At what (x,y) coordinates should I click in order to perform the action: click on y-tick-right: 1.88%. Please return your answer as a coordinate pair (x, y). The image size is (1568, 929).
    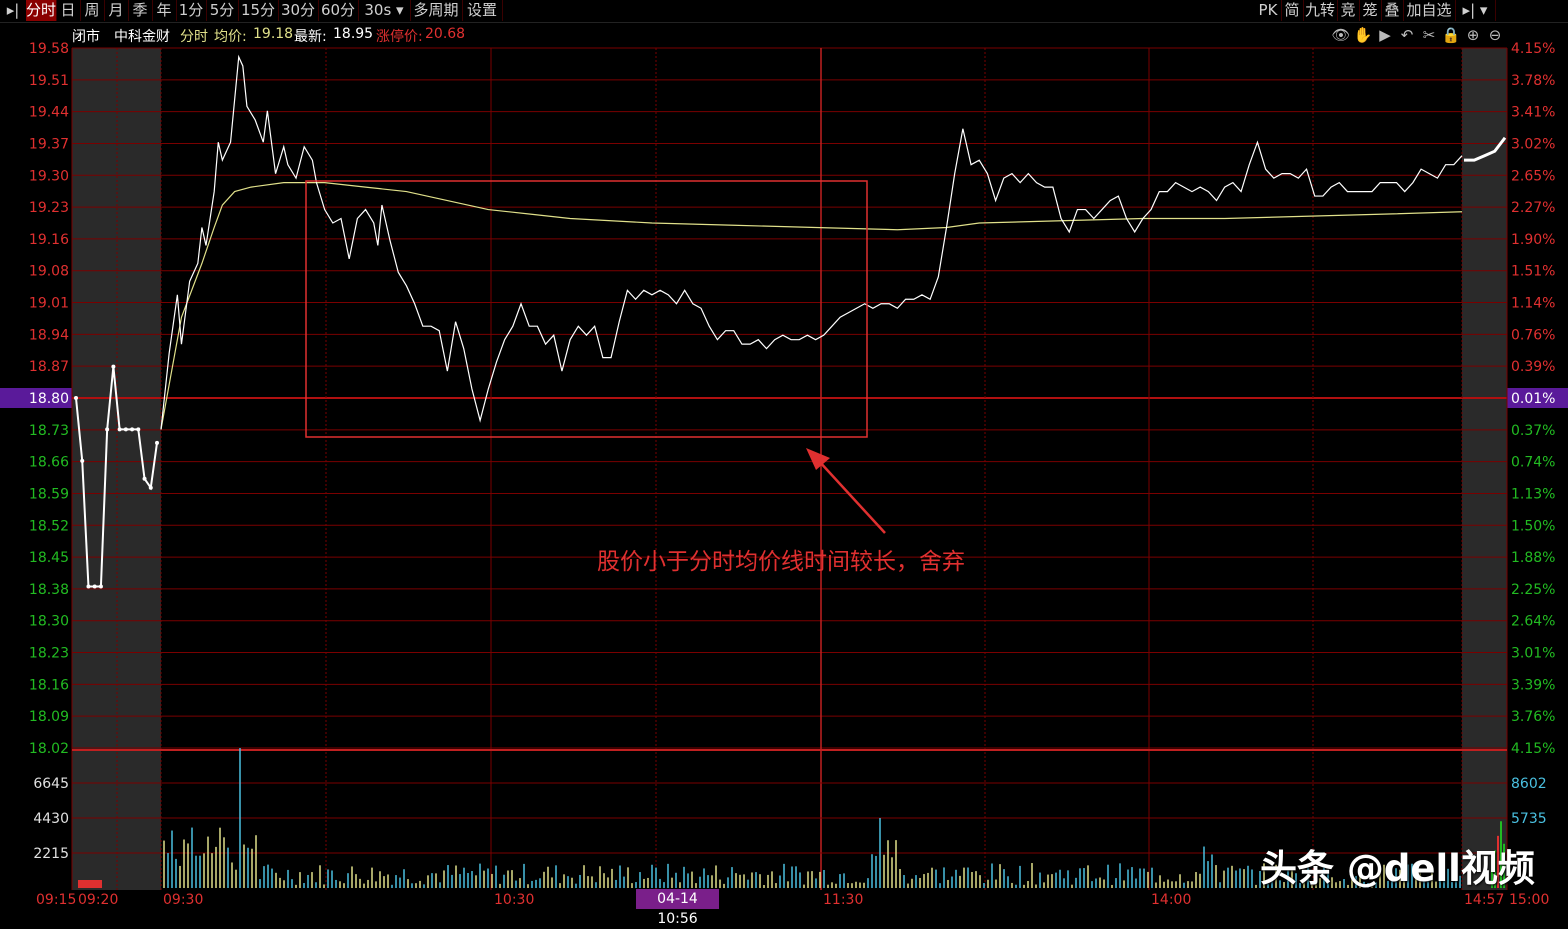
    Looking at the image, I should click on (1533, 558).